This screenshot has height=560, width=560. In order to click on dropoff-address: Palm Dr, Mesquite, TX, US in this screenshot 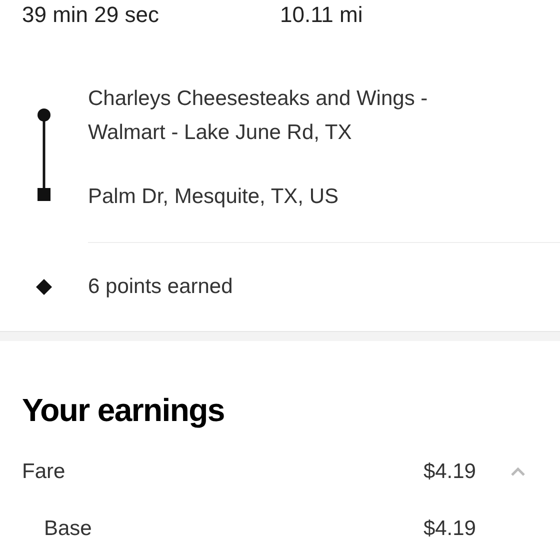, I will do `click(214, 197)`.